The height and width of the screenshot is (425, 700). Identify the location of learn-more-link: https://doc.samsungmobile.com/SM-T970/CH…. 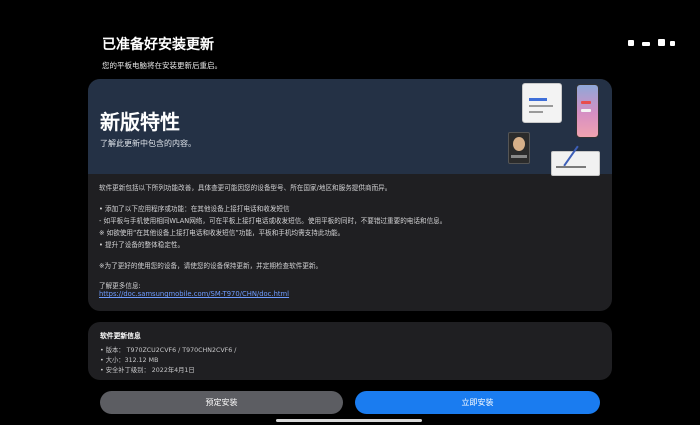
(194, 294).